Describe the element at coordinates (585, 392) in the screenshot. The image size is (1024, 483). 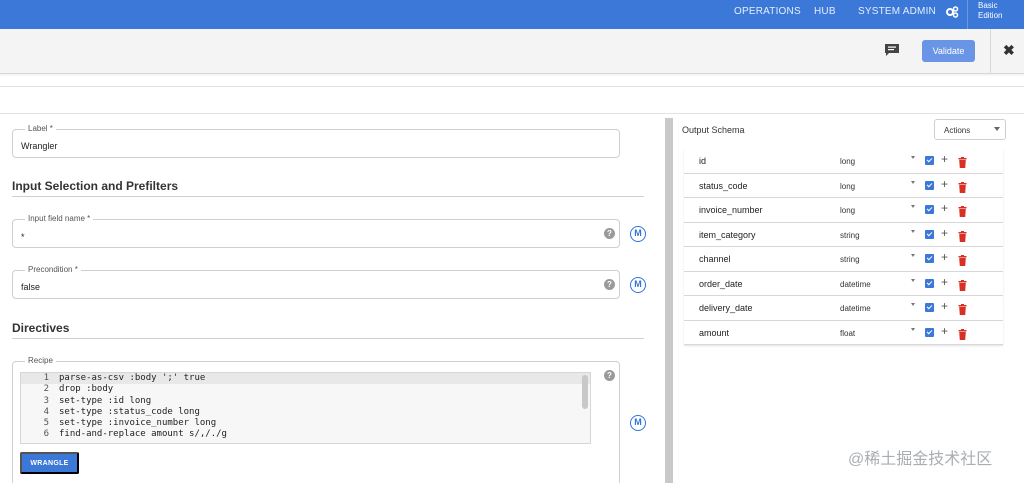
I see `editor-scrollbar` at that location.